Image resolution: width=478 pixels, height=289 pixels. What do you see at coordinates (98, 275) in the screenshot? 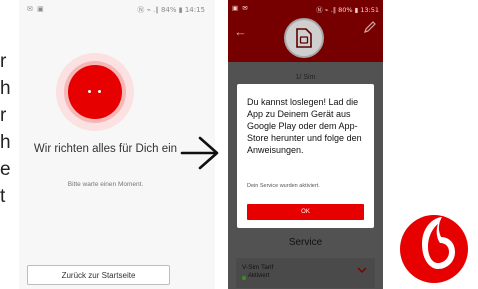
I see `back-to-home-button: Zurück zur Startseite` at bounding box center [98, 275].